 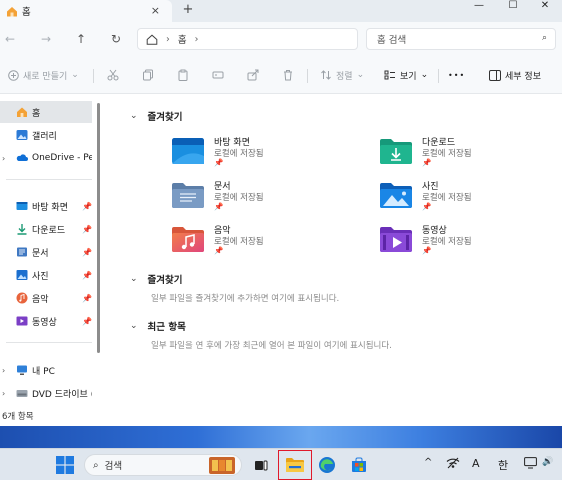 I want to click on refresh-button: ↻, so click(x=116, y=39).